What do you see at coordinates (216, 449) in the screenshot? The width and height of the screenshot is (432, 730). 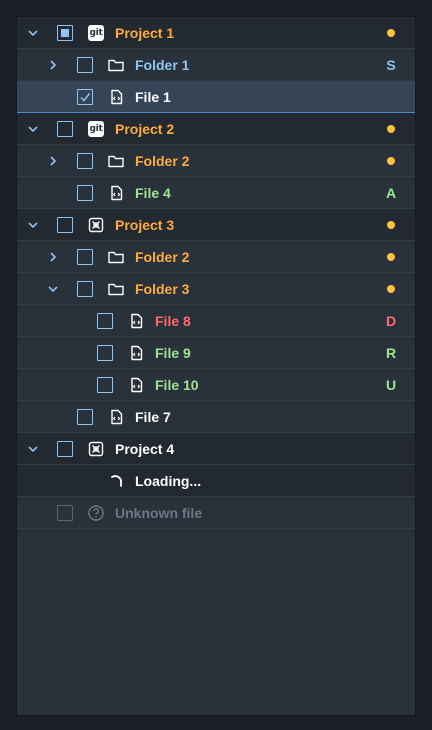 I see `tree-row-project-4: Project 4` at bounding box center [216, 449].